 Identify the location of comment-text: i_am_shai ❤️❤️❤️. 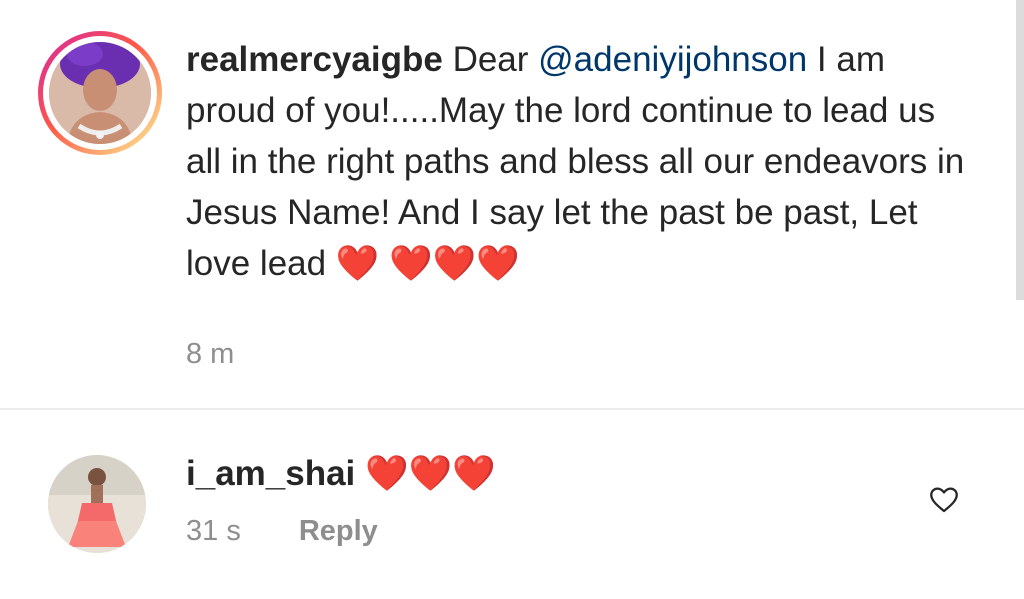
(341, 474).